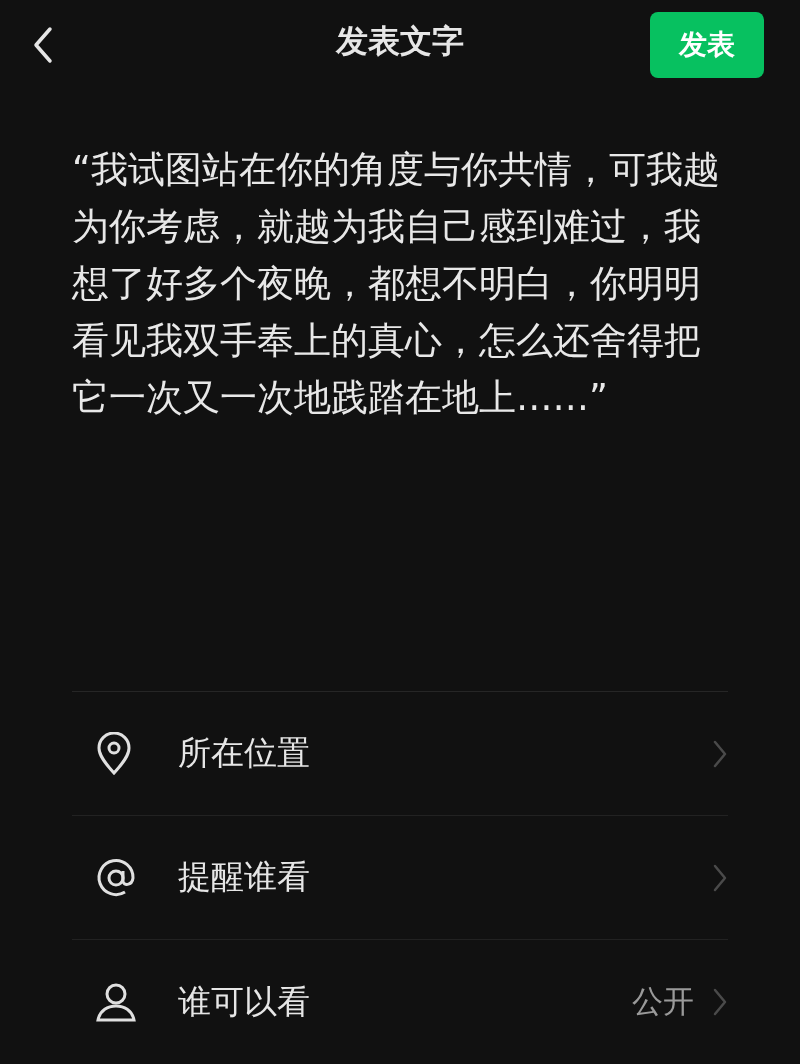 The height and width of the screenshot is (1064, 800). Describe the element at coordinates (244, 753) in the screenshot. I see `option-label: 所在位置` at that location.